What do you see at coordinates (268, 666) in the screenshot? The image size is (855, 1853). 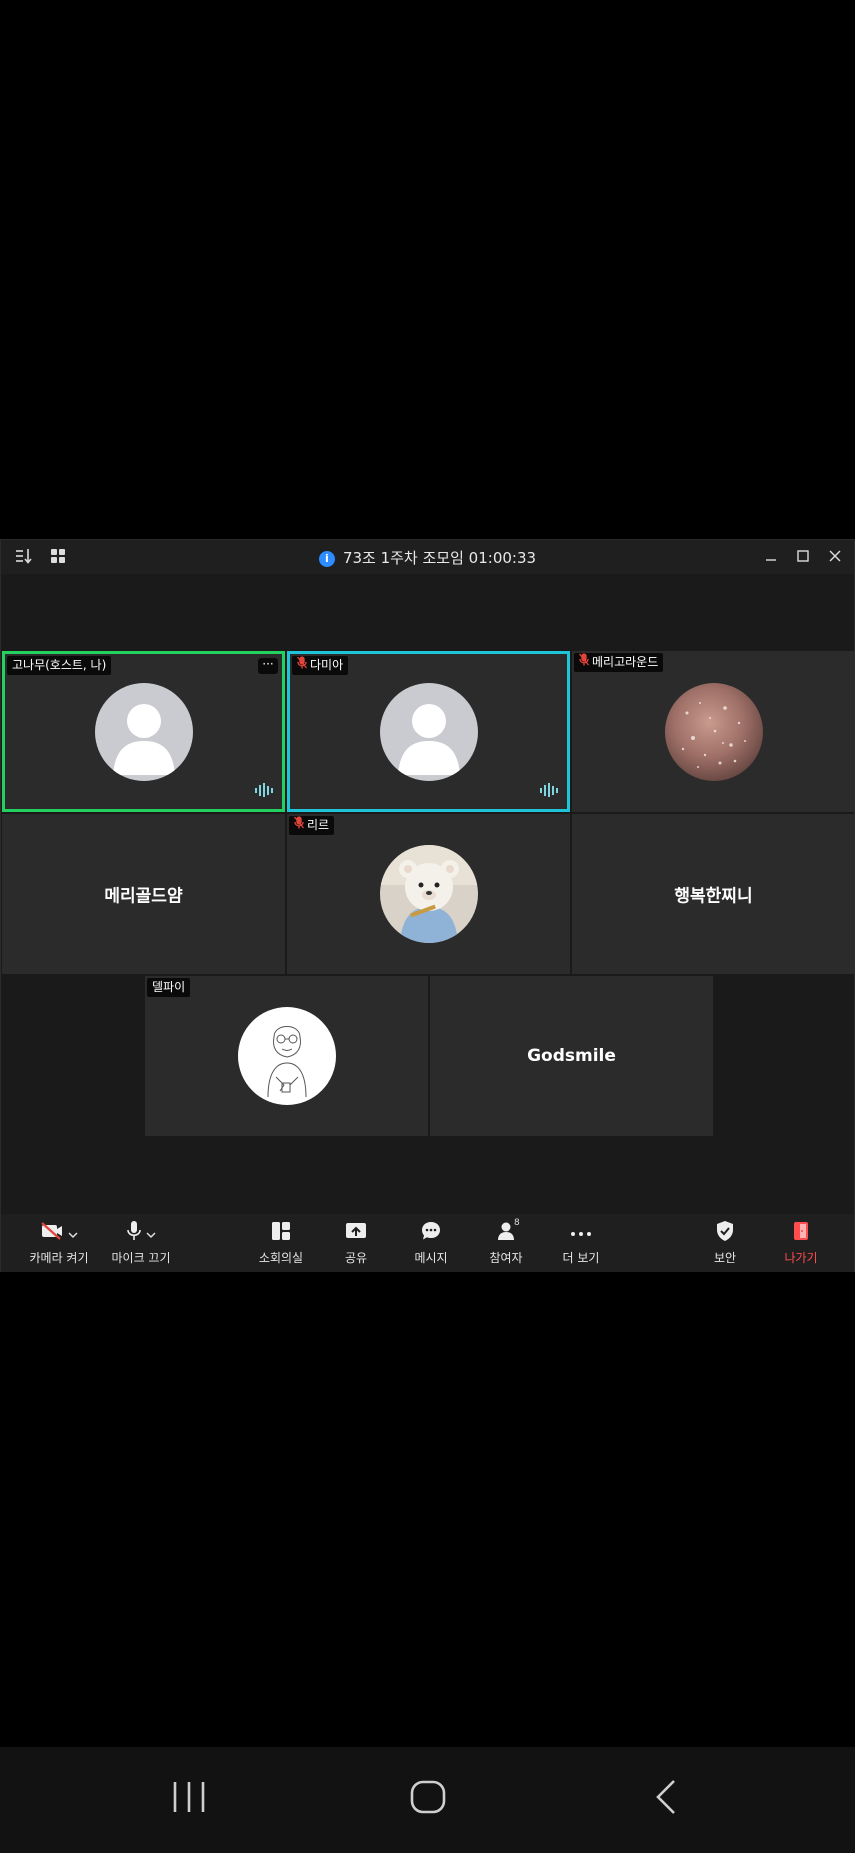 I see `more-options-button: ···` at bounding box center [268, 666].